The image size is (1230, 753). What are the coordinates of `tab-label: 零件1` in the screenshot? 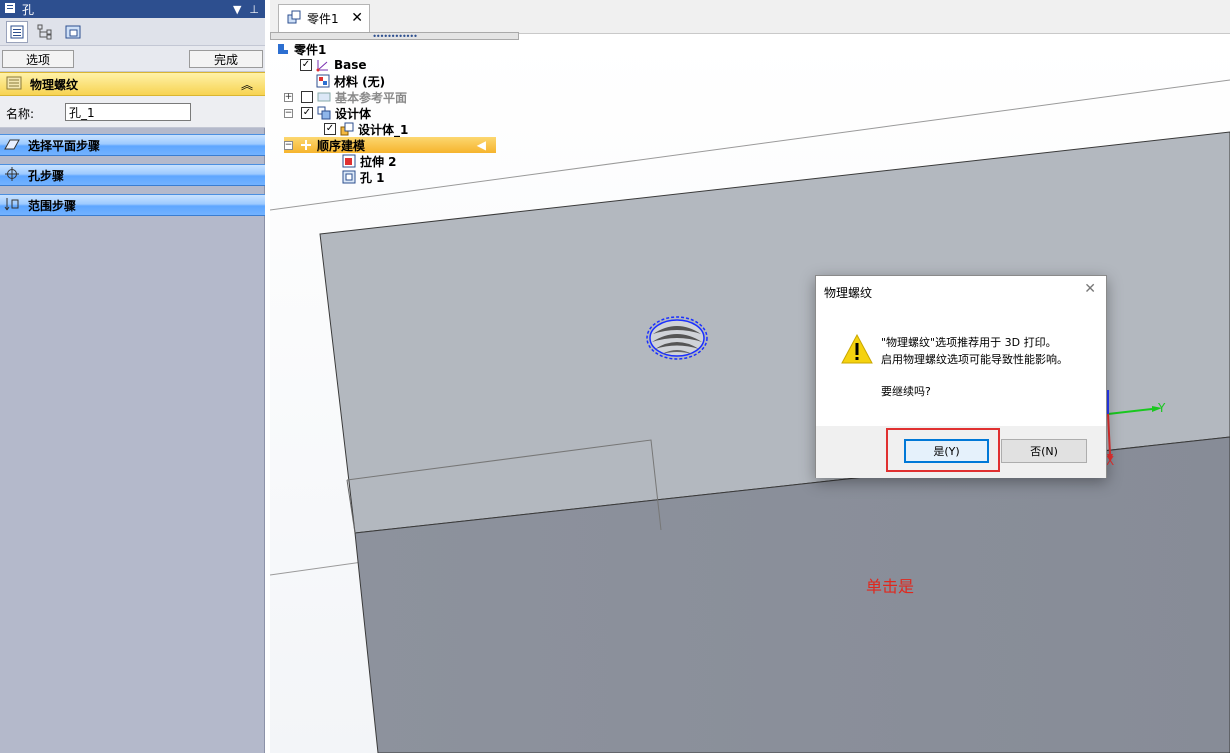 It's located at (323, 19).